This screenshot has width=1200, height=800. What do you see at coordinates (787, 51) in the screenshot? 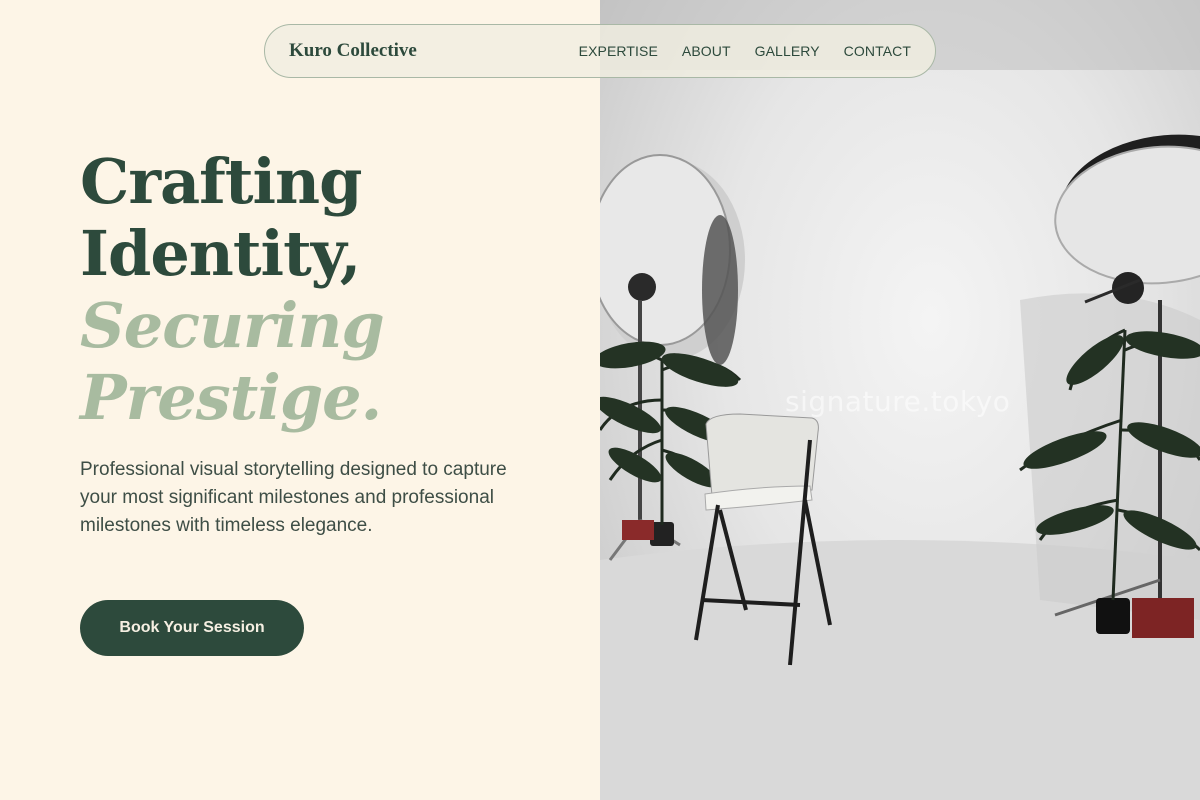
I see `nav-link-gallery: GALLERY` at bounding box center [787, 51].